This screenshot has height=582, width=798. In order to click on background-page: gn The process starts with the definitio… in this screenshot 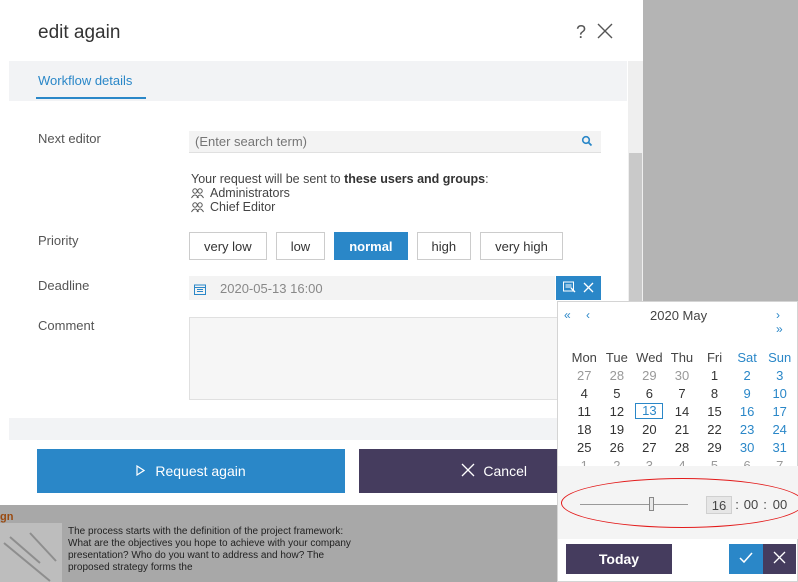, I will do `click(280, 543)`.